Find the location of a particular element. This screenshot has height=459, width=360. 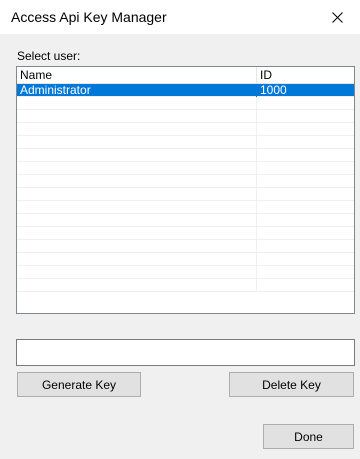

done-button: Done is located at coordinates (308, 436).